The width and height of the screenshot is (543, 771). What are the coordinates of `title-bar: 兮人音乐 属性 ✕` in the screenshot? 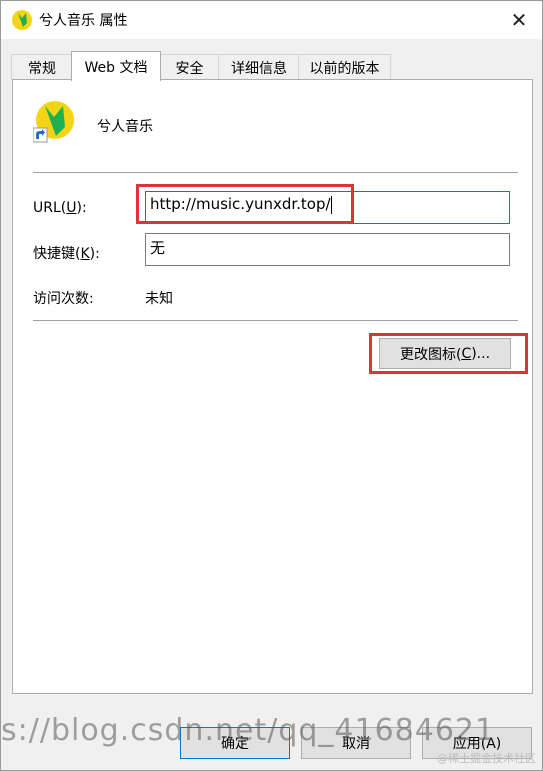 It's located at (271, 20).